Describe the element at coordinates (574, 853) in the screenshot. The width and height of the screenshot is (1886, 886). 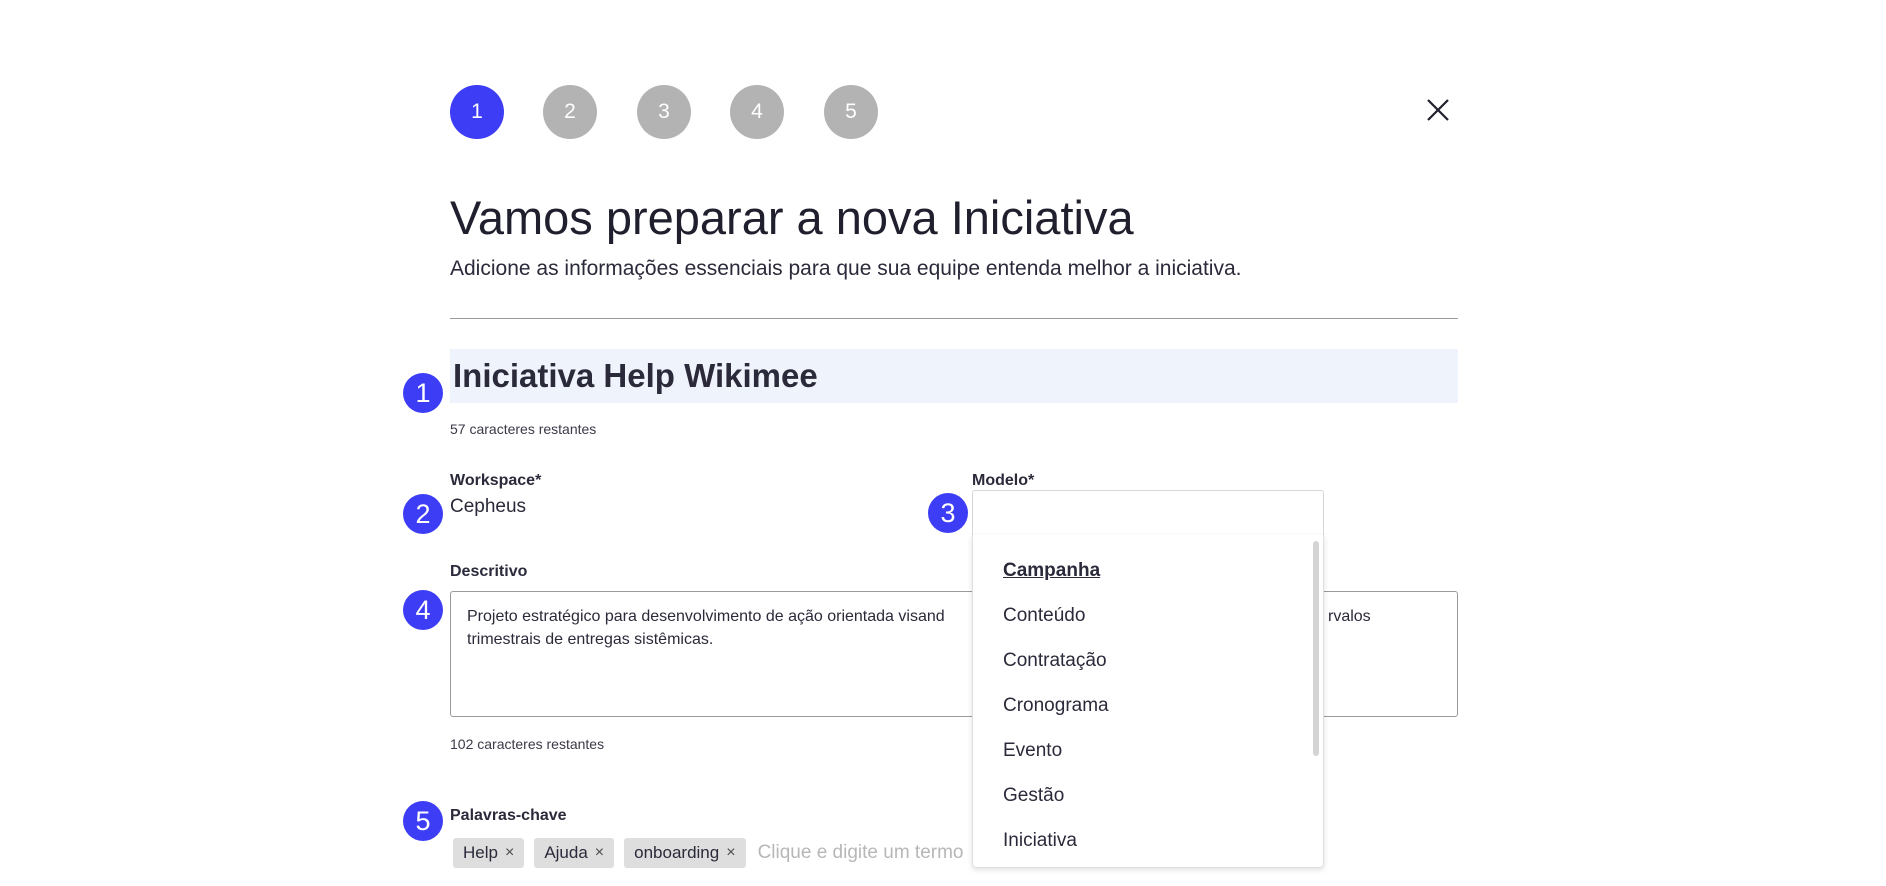
I see `keyword-tag: Ajuda ×` at that location.